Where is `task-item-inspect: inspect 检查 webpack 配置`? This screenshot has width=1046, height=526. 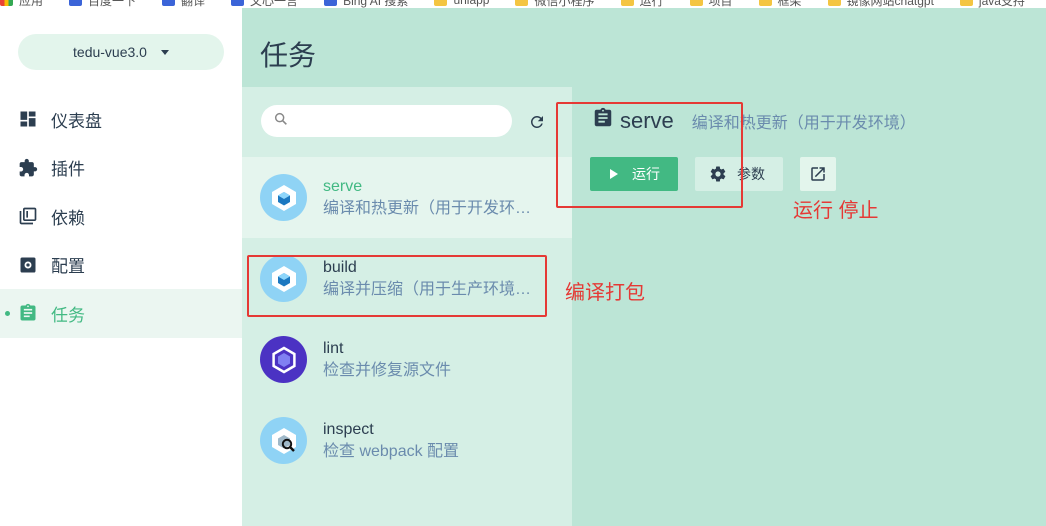 task-item-inspect: inspect 检查 webpack 配置 is located at coordinates (407, 440).